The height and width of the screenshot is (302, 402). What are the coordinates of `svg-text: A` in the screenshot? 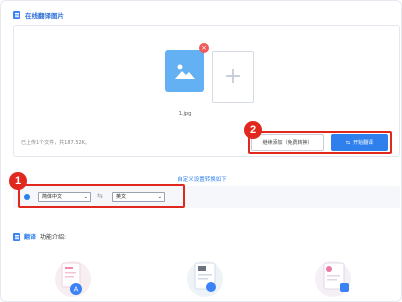 It's located at (76, 290).